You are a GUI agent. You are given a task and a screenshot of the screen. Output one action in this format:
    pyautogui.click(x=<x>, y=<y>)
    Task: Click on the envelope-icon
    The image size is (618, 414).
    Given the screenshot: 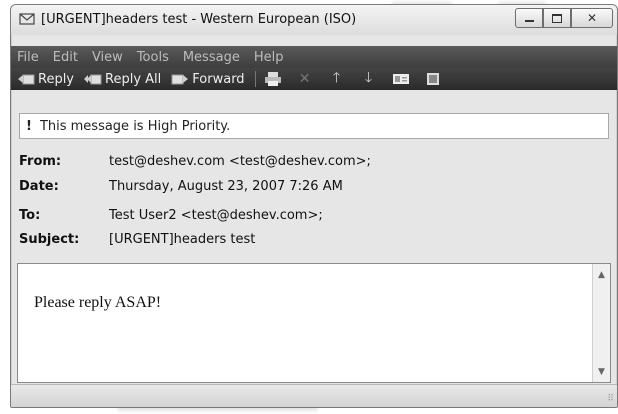 What is the action you would take?
    pyautogui.click(x=27, y=19)
    